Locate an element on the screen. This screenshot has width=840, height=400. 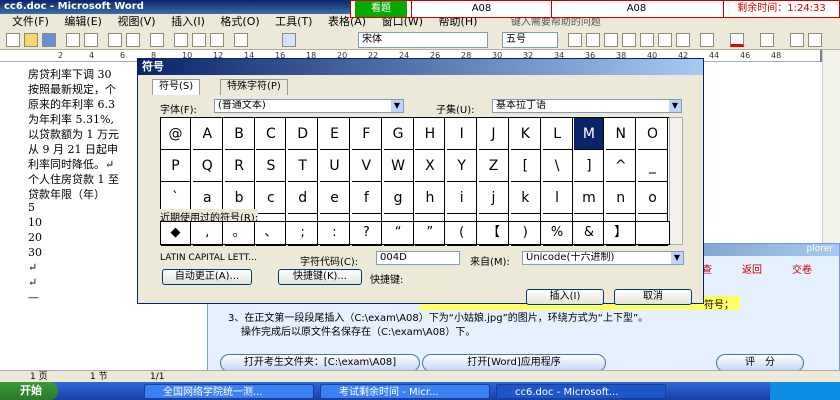
help-search-box: 键入需要帮助的问题 is located at coordinates (556, 22).